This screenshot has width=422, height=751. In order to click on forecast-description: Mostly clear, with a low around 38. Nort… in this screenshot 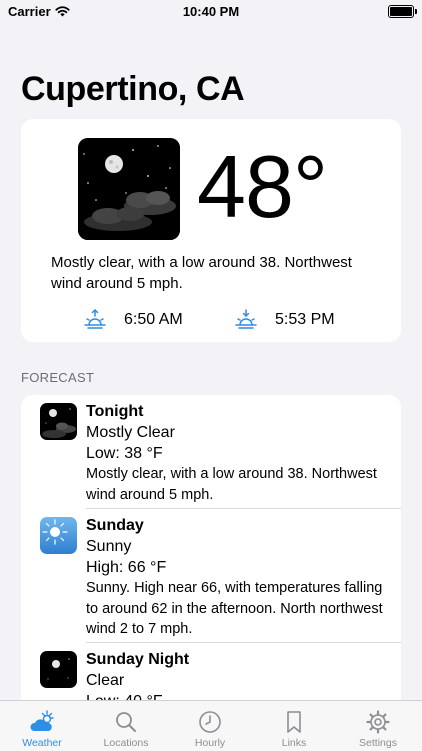, I will do `click(231, 484)`.